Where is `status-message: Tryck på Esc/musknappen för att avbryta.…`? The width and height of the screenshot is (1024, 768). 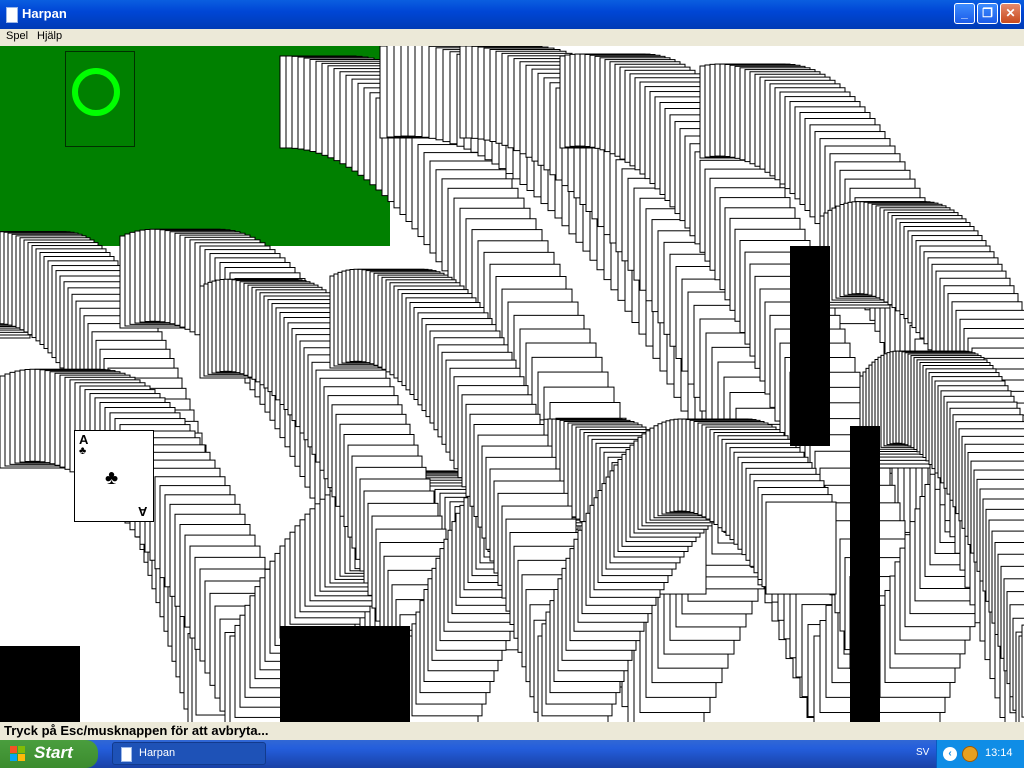
status-message: Tryck på Esc/musknappen för att avbryta.… is located at coordinates (136, 730).